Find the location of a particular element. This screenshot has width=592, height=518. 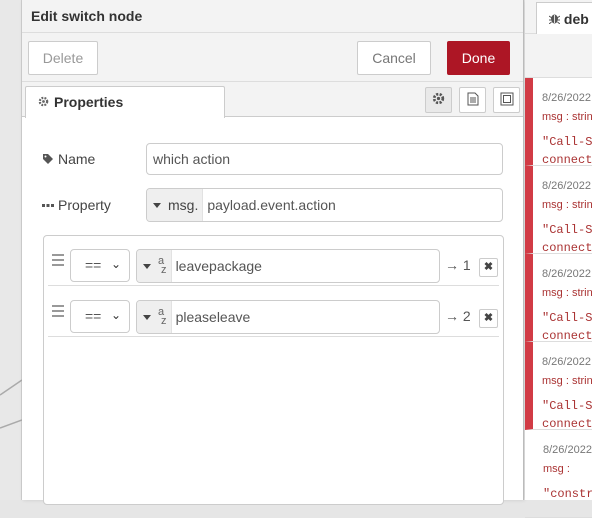

rule-value: pleaseleave is located at coordinates (211, 317).